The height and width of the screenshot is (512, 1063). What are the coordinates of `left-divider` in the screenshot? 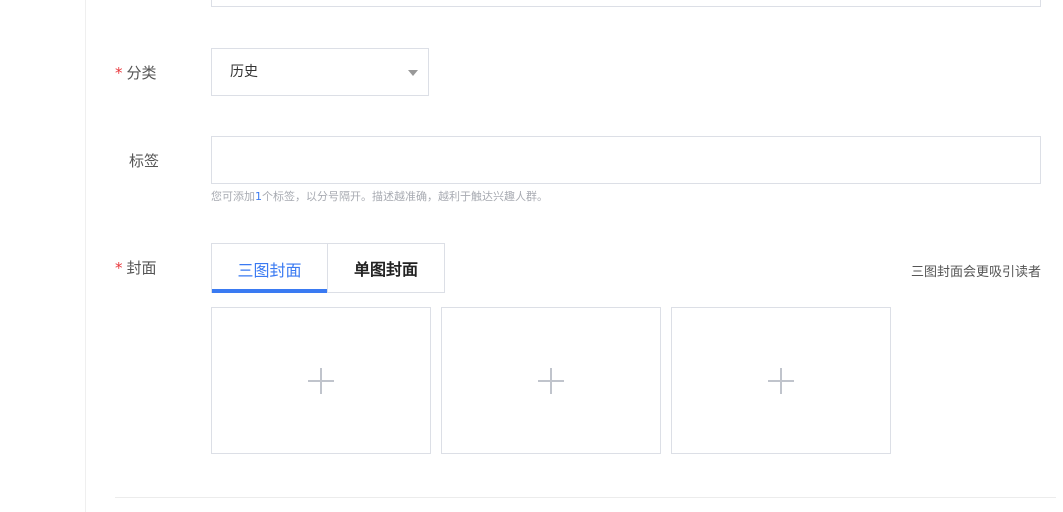 It's located at (85, 256).